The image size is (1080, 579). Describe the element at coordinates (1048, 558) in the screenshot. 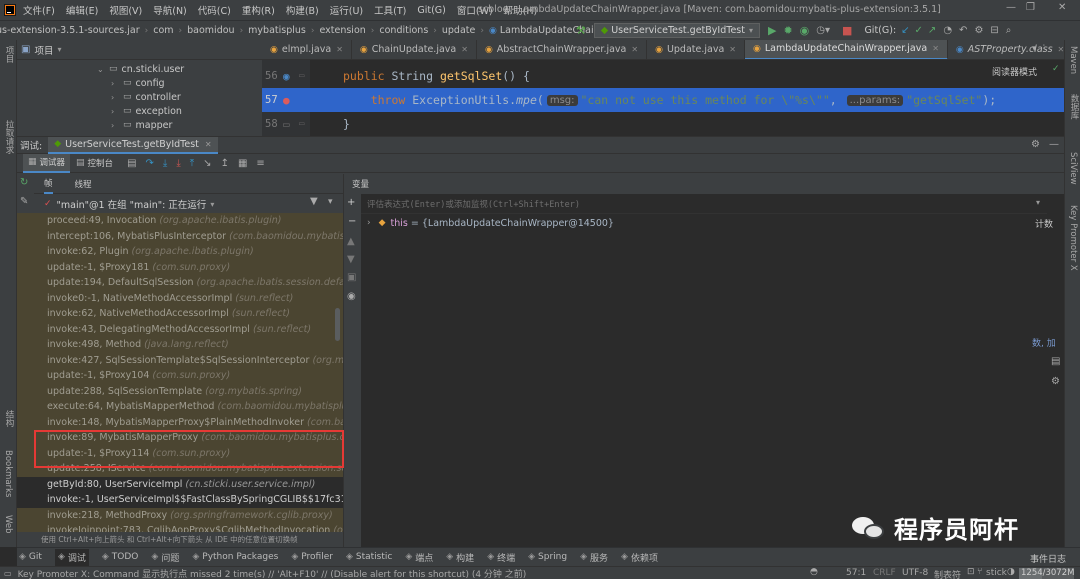

I see `event-log-label: 事件日志` at that location.